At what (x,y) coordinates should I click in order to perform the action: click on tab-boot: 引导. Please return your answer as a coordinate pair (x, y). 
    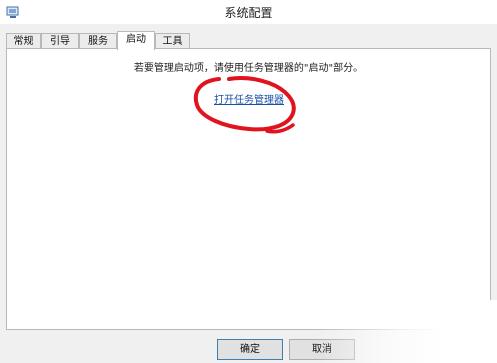
    Looking at the image, I should click on (60, 41).